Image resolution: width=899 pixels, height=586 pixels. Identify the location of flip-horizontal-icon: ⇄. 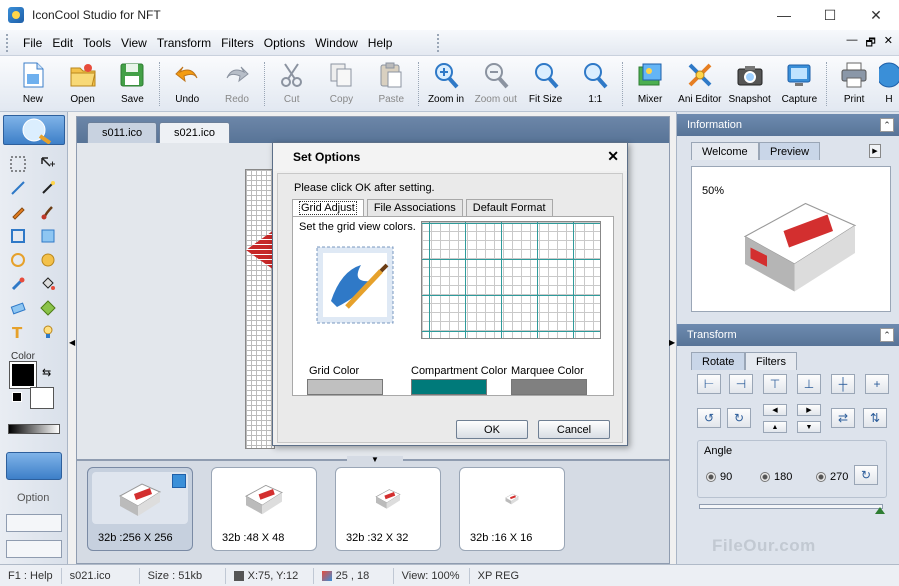
(843, 418).